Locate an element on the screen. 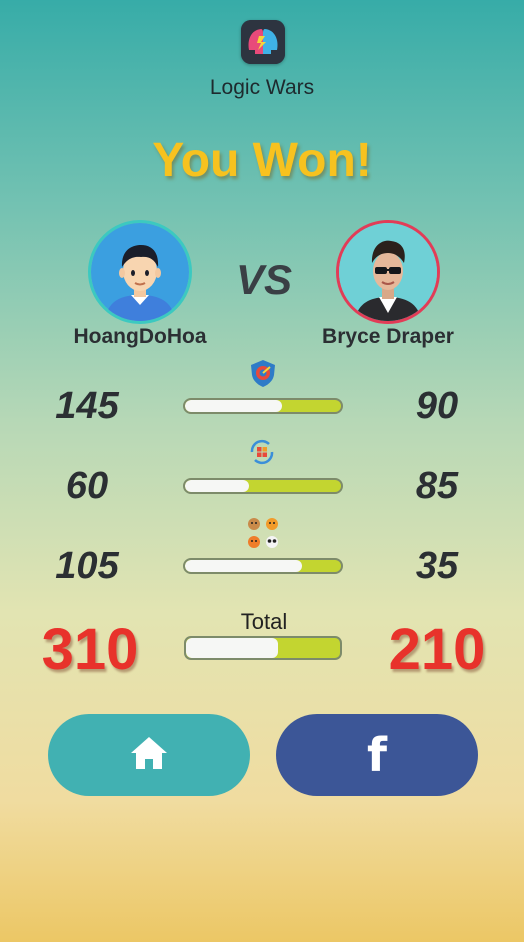 Image resolution: width=524 pixels, height=942 pixels. total-label: Total is located at coordinates (264, 621).